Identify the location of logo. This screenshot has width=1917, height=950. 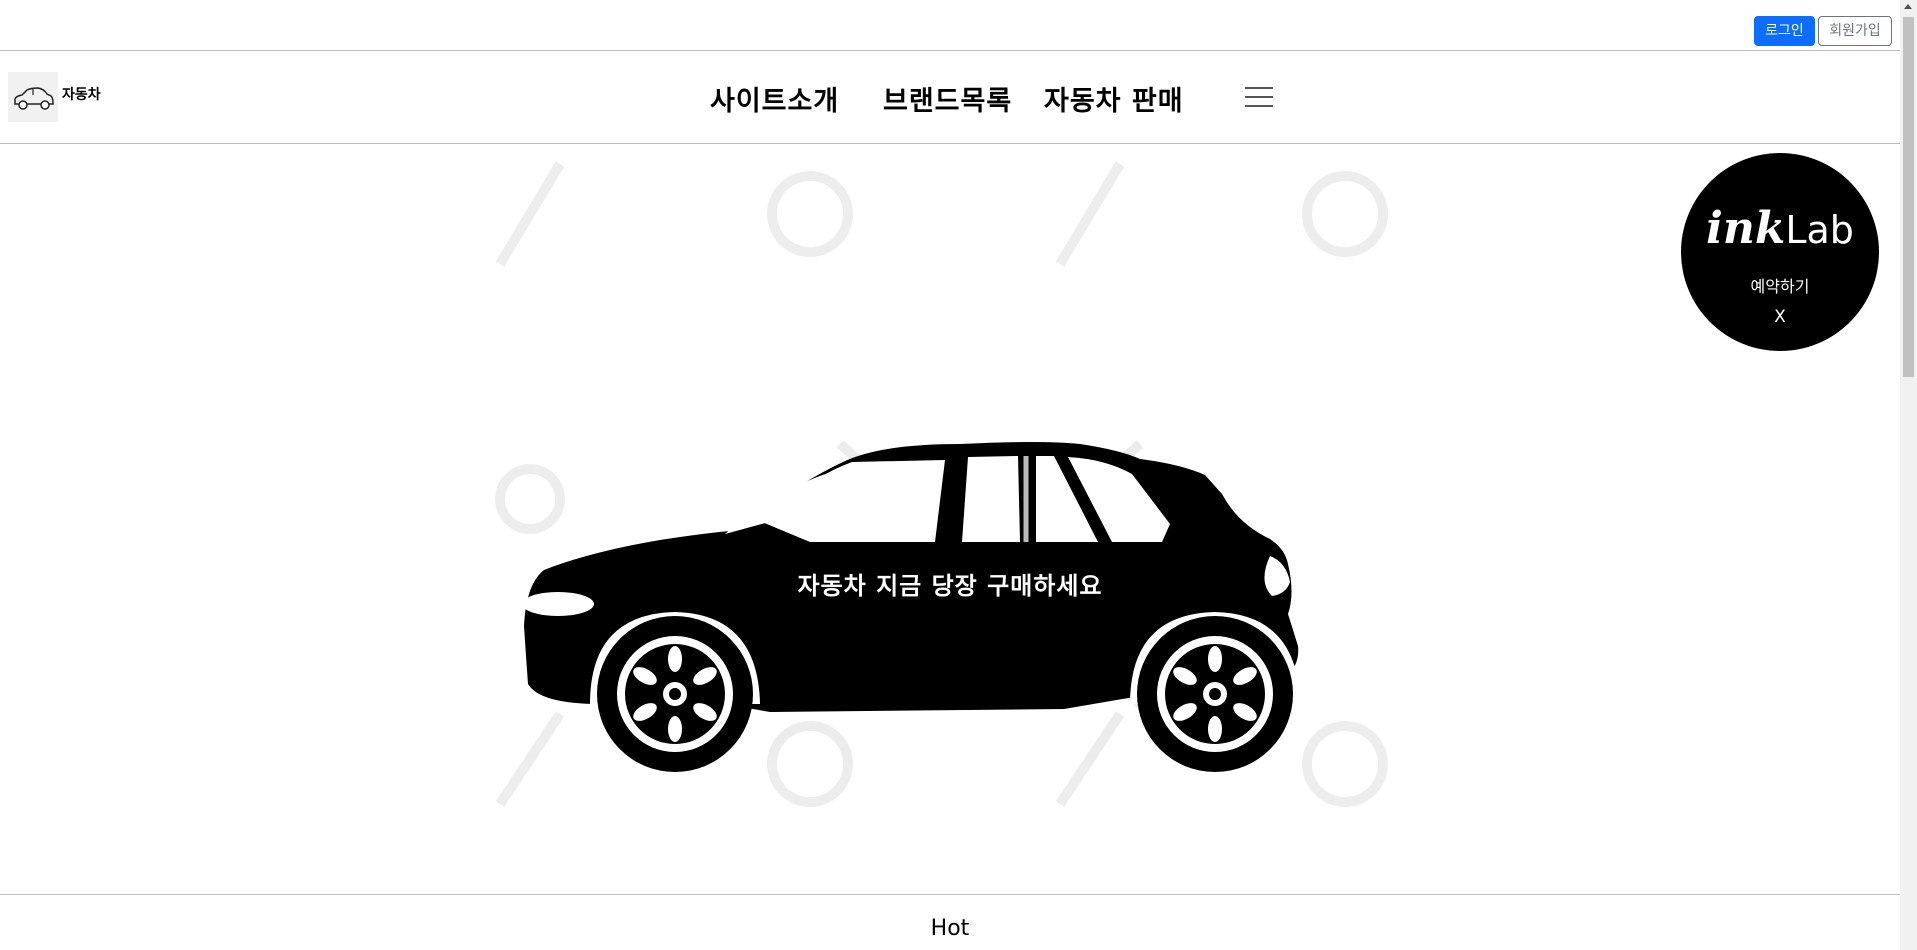
(33, 97).